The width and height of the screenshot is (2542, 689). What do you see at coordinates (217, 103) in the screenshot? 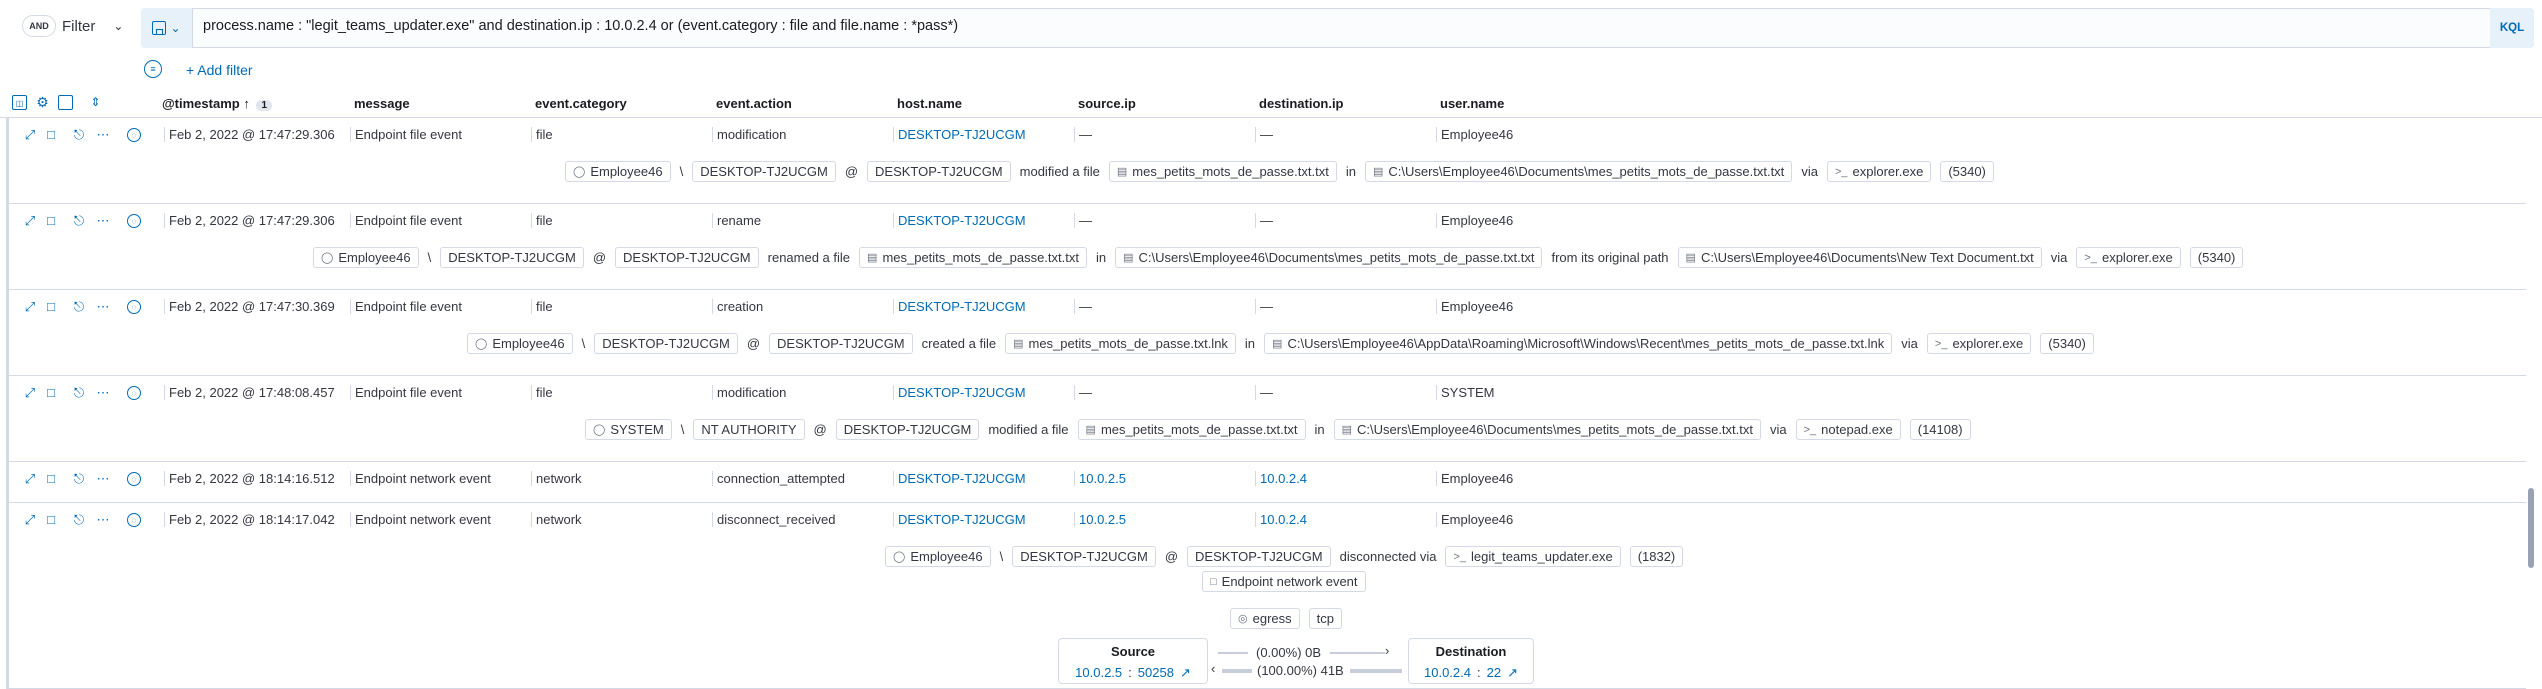
I see `column-header-timestamp: @timestamp ↑ 1` at bounding box center [217, 103].